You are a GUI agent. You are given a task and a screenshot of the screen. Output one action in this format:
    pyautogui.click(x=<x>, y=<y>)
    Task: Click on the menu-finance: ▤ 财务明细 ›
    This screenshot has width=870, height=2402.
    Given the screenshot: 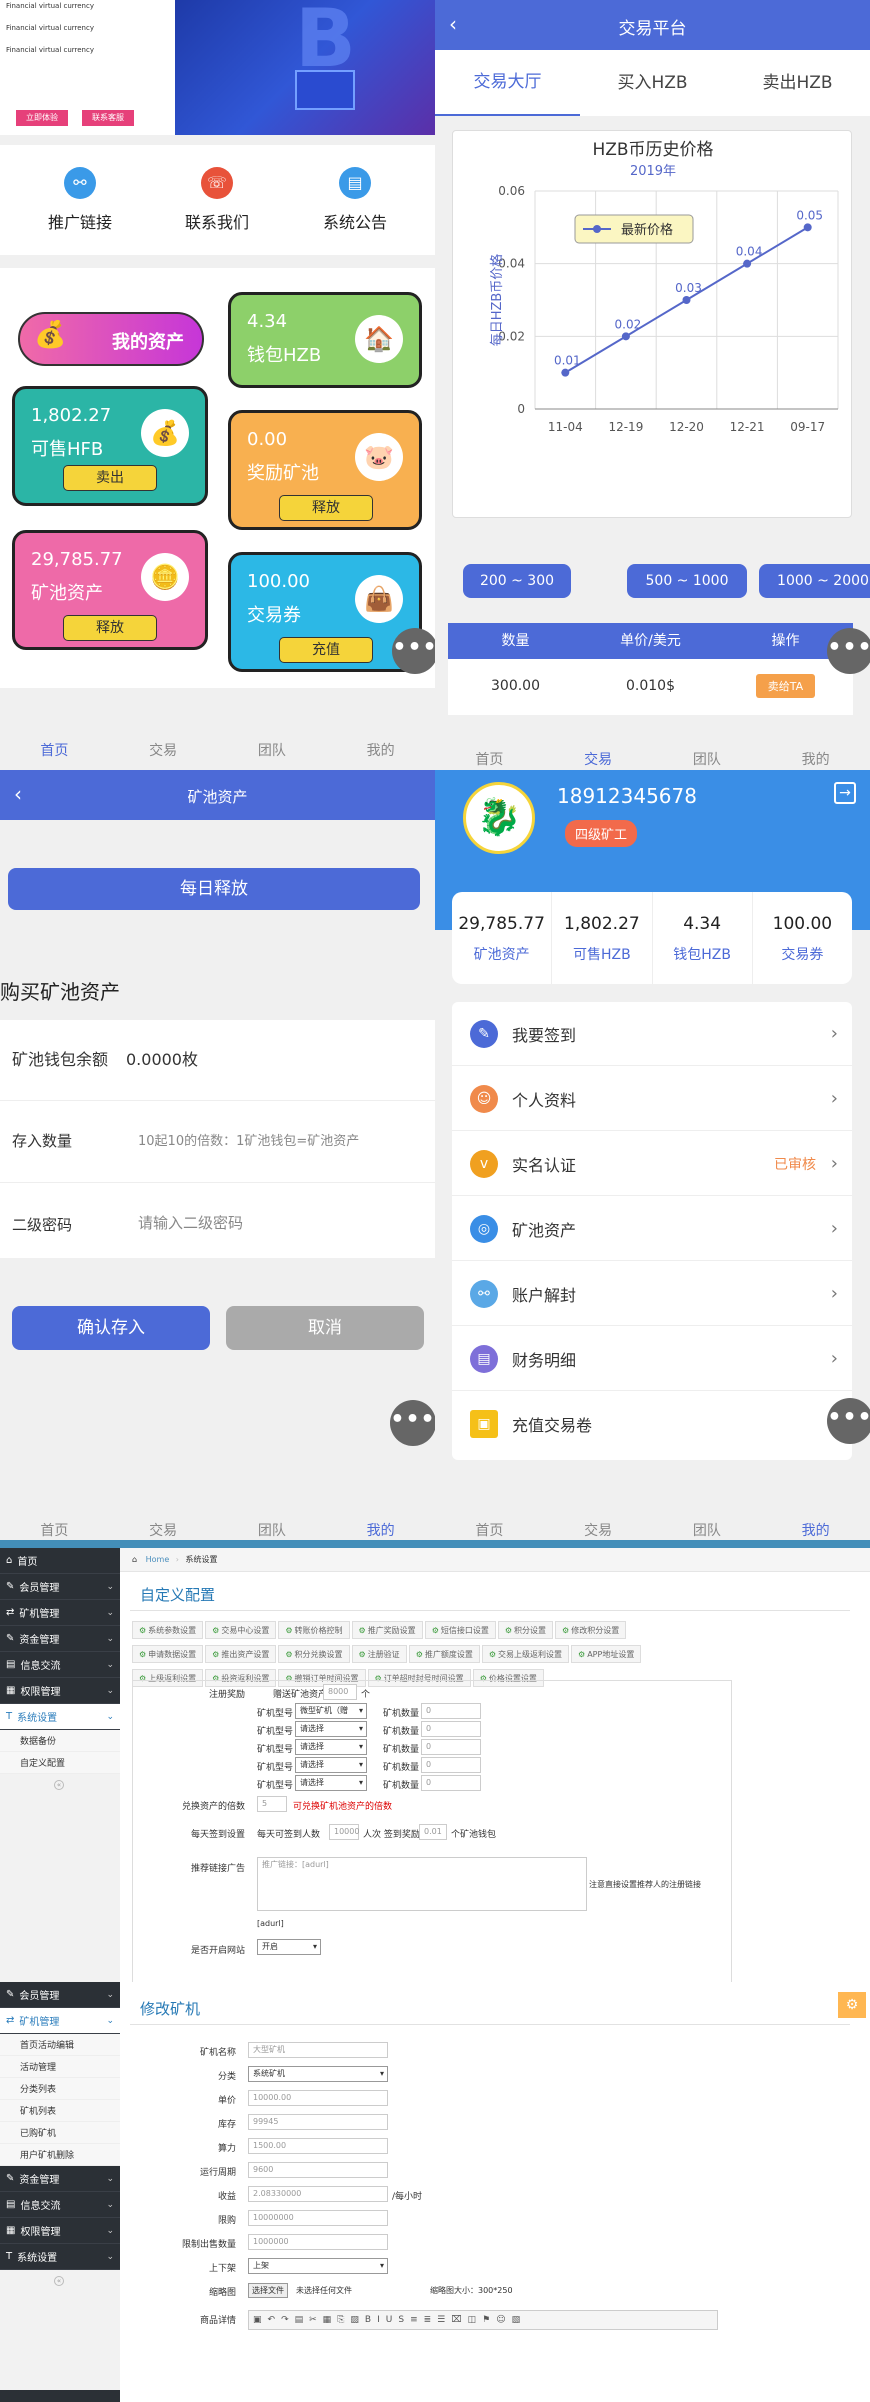 What is the action you would take?
    pyautogui.click(x=652, y=1359)
    